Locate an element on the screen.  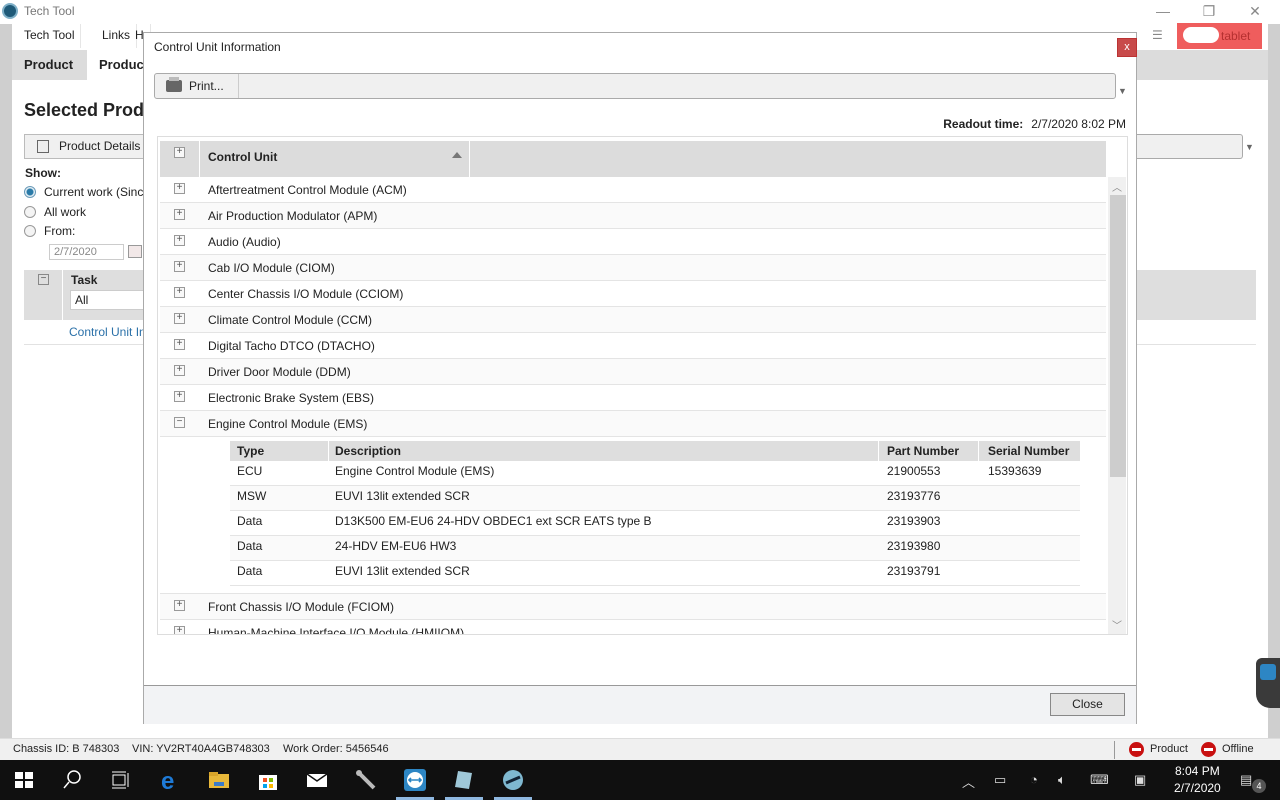
connection-status: Offline is located at coordinates (1238, 749).